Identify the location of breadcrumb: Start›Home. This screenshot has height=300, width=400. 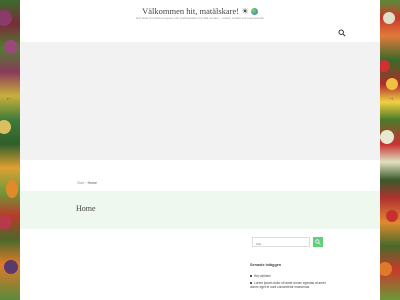
(87, 183).